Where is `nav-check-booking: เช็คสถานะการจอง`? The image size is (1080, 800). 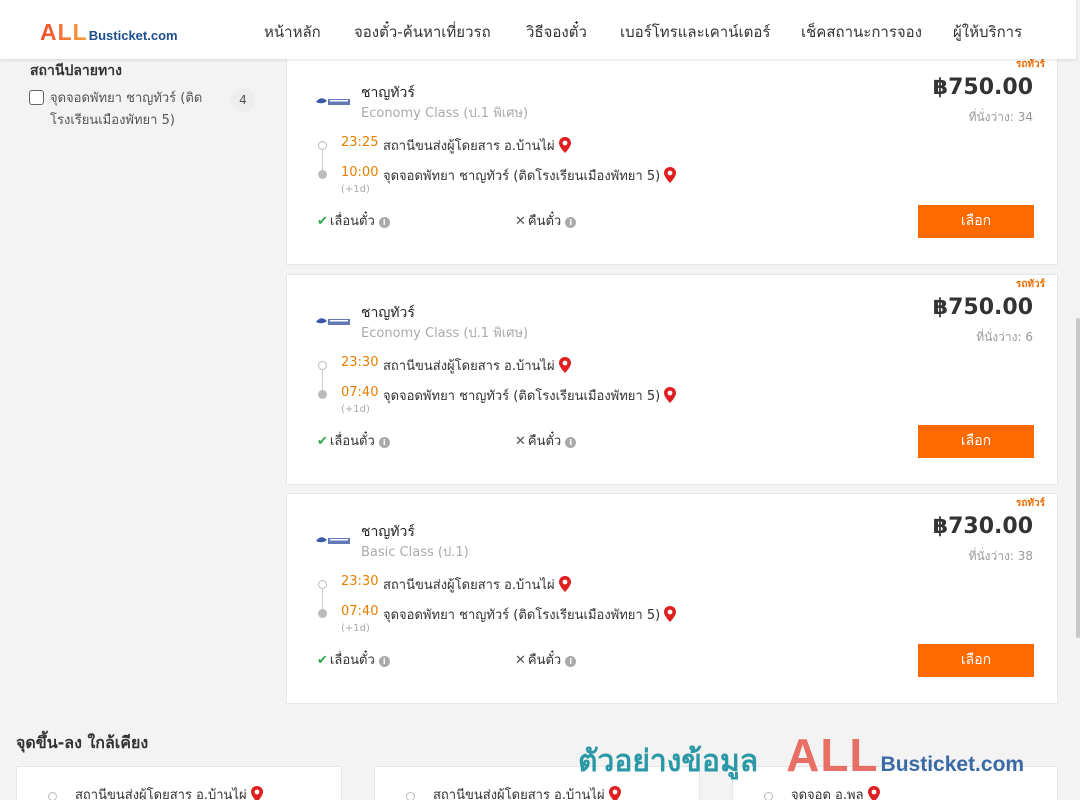
nav-check-booking: เช็คสถานะการจอง is located at coordinates (861, 32).